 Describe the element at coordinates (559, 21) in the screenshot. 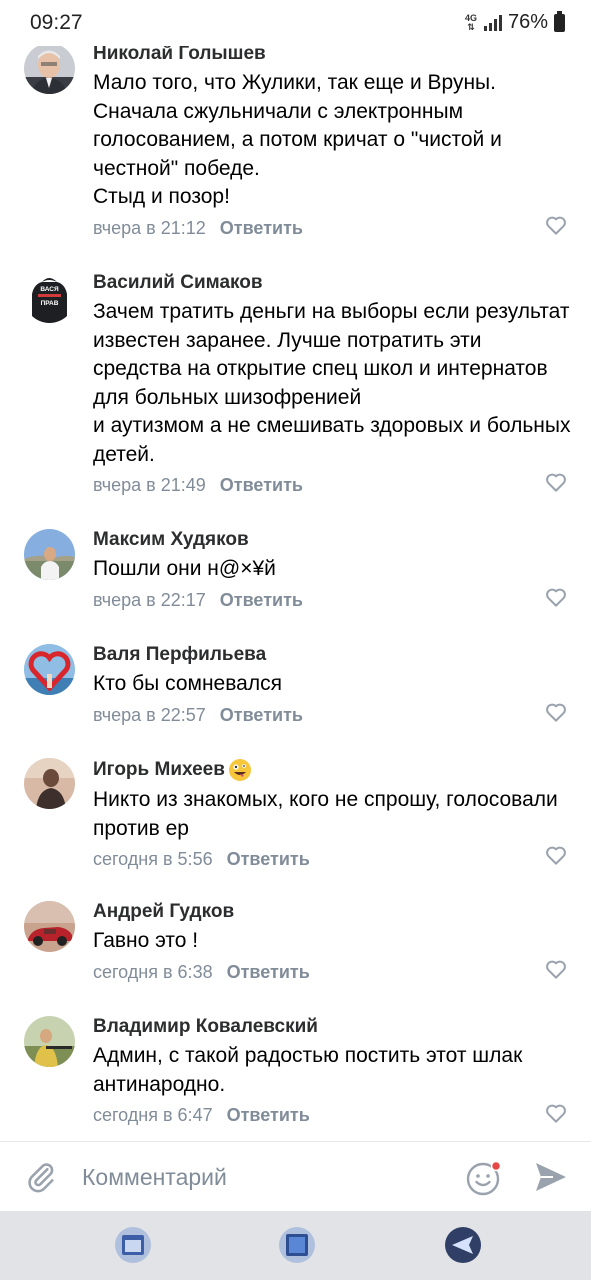

I see `battery-icon` at that location.